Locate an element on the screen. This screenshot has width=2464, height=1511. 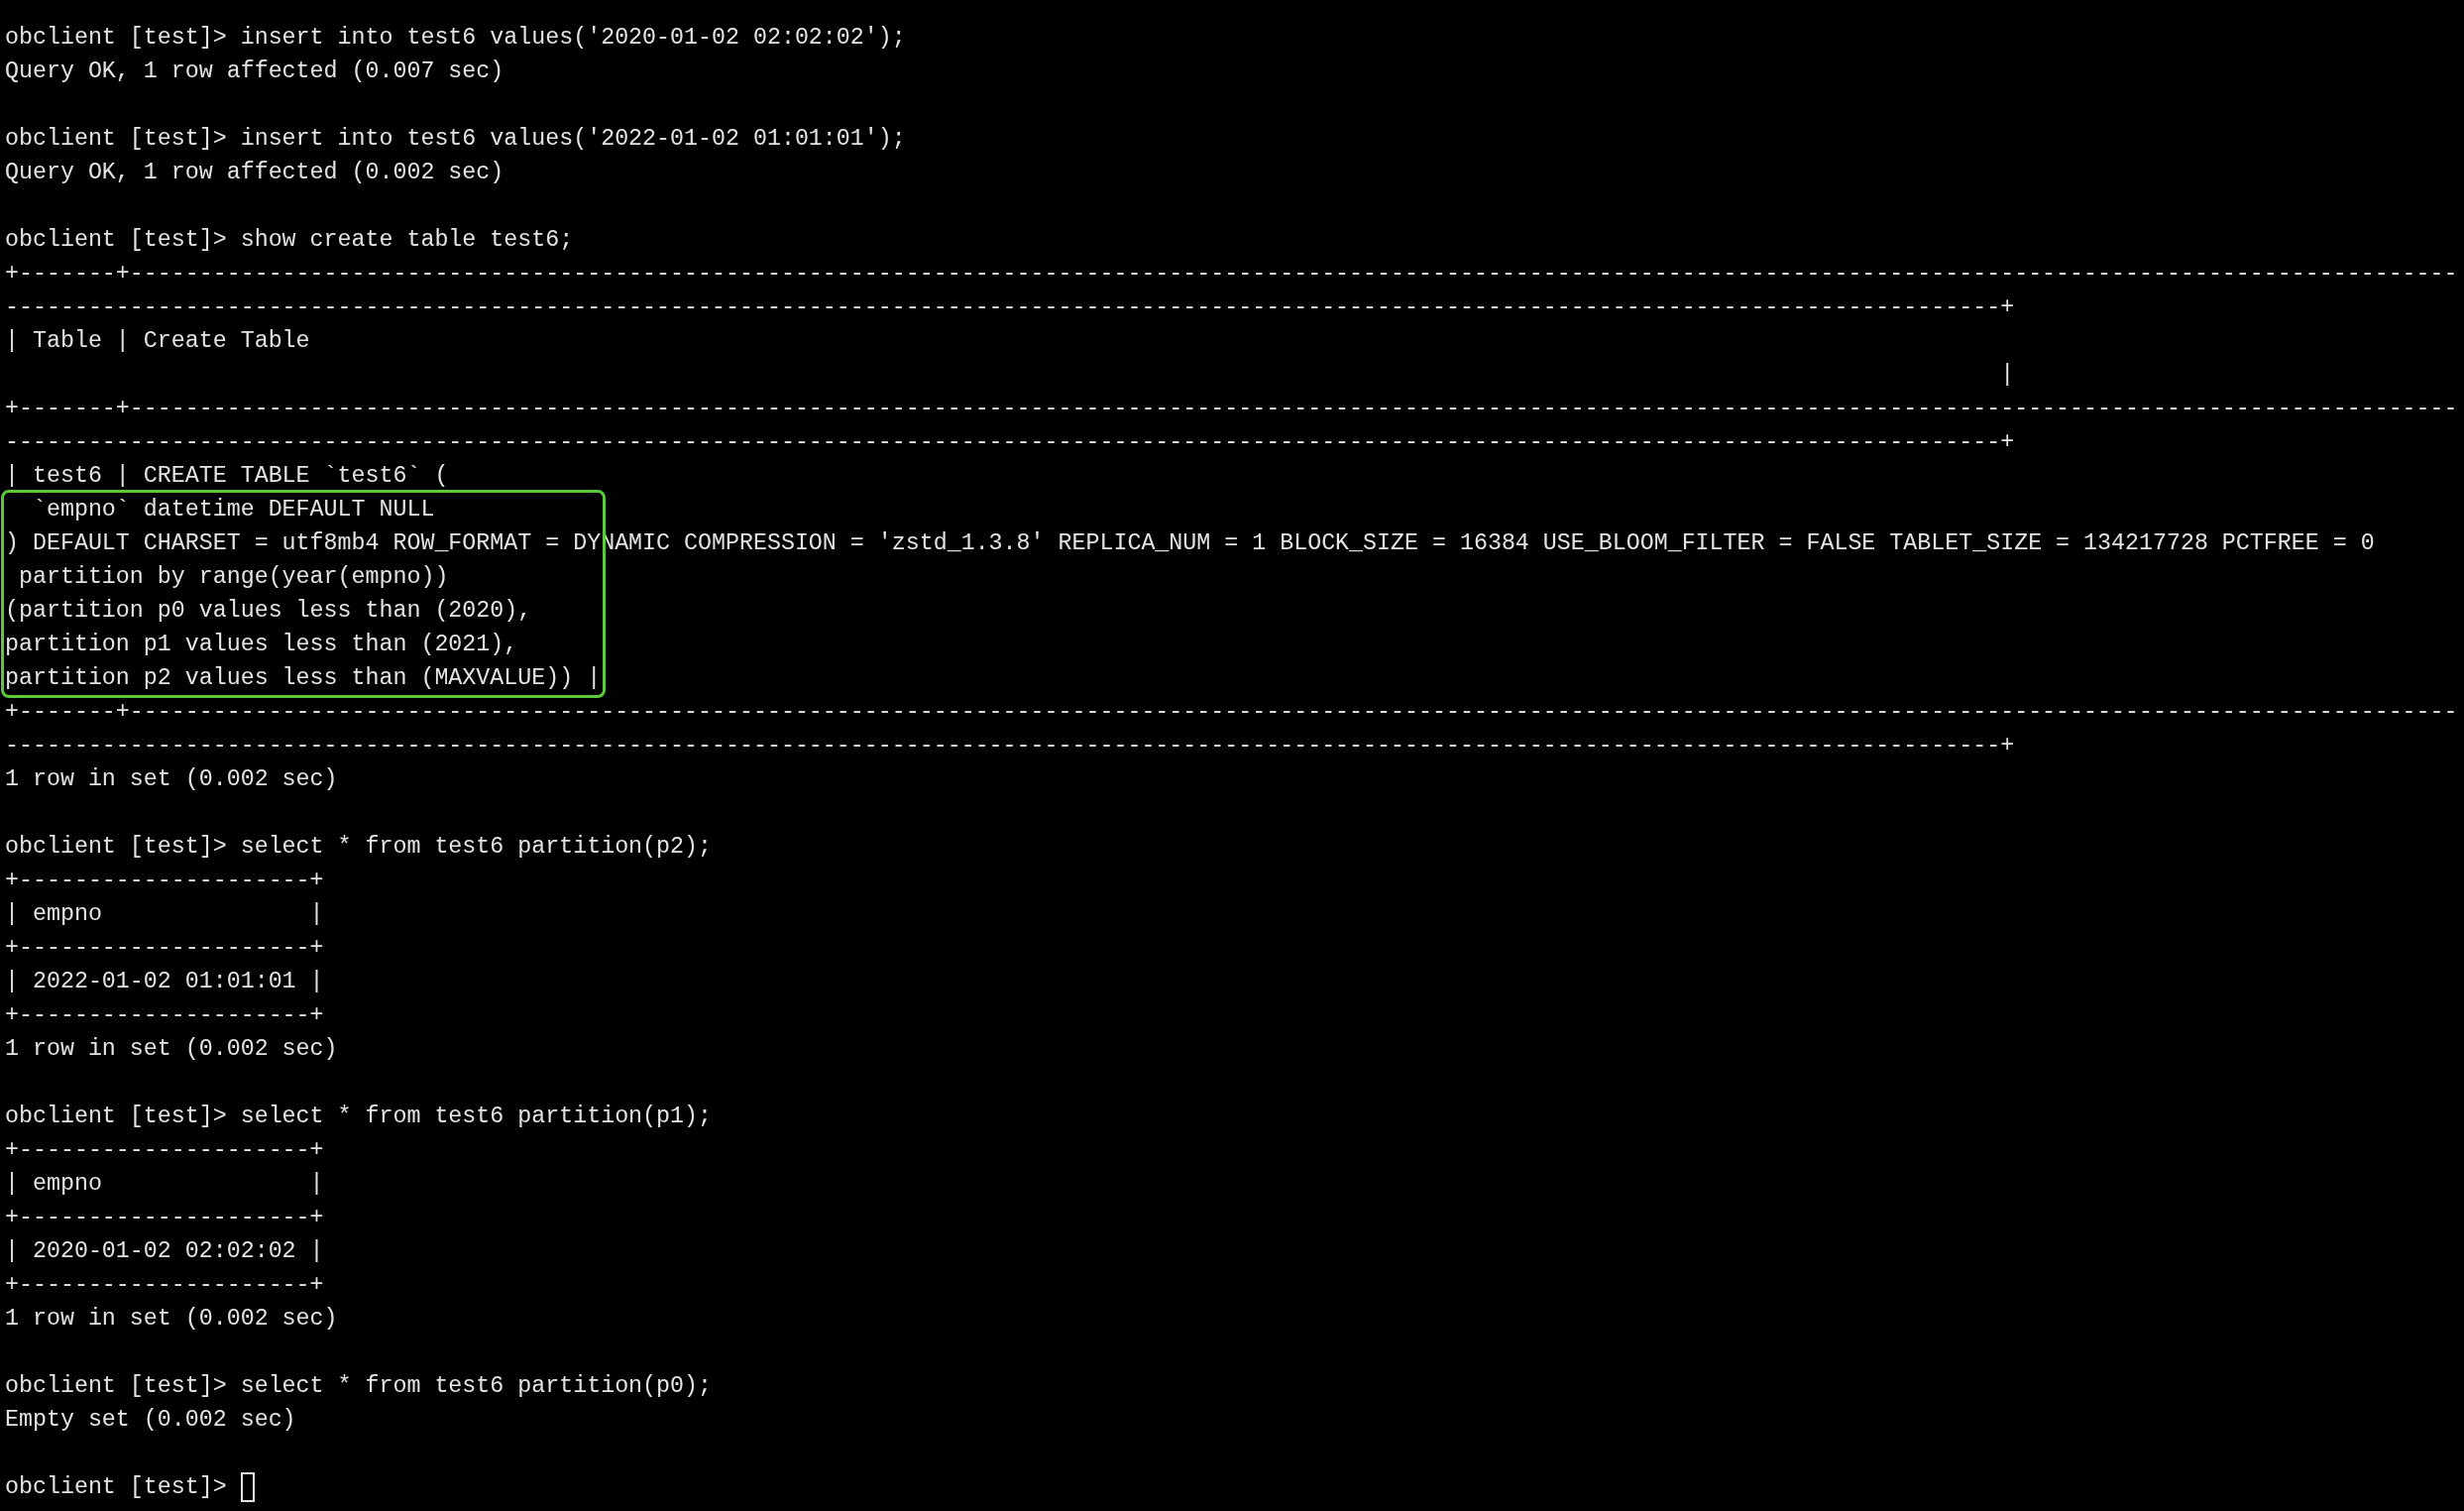
terminal-line: (partition p0 values less than (2020), is located at coordinates (268, 611).